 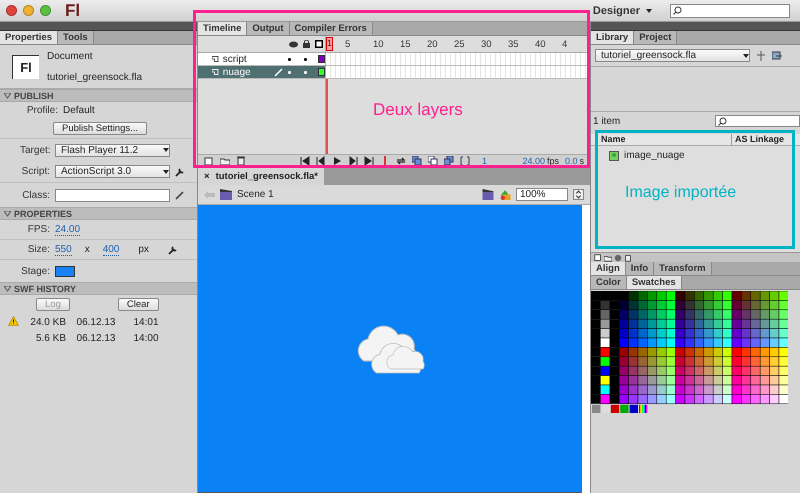 What do you see at coordinates (98, 213) in the screenshot?
I see `section-header: PROPERTIES` at bounding box center [98, 213].